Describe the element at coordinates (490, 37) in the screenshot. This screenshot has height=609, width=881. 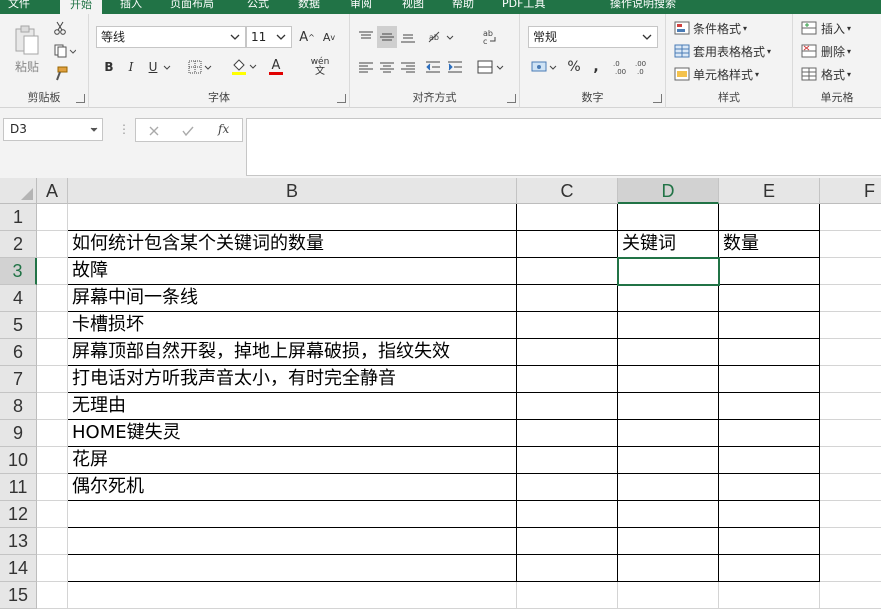
I see `wrap-text-button: ab c` at that location.